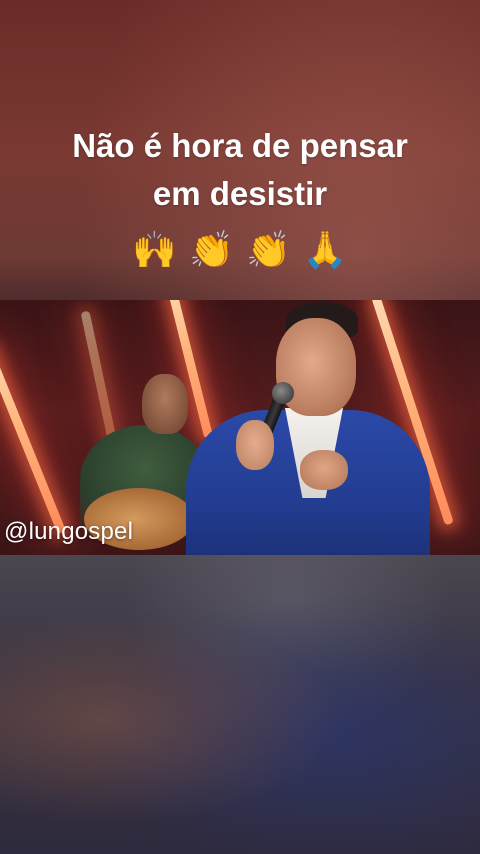 Image resolution: width=480 pixels, height=854 pixels. I want to click on speaker-chest-hand, so click(324, 470).